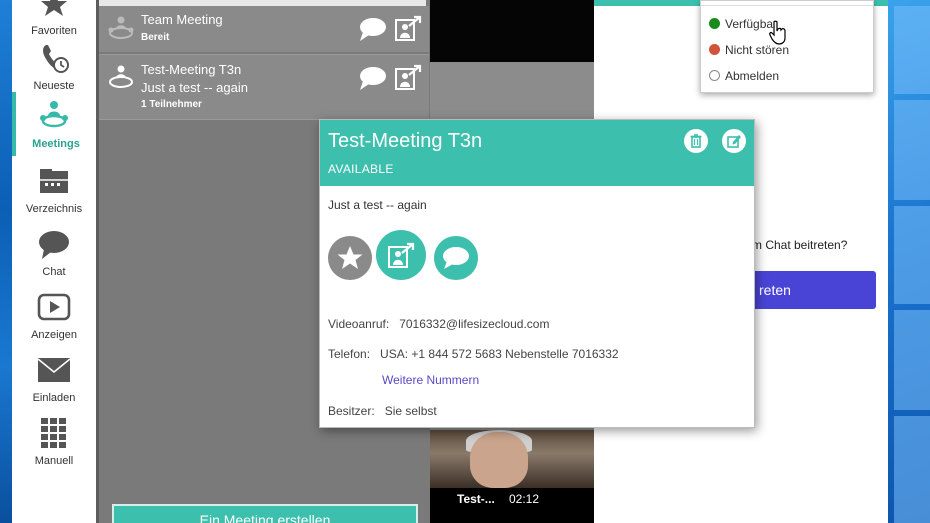 This screenshot has height=523, width=930. What do you see at coordinates (54, 181) in the screenshot?
I see `directory-icon` at bounding box center [54, 181].